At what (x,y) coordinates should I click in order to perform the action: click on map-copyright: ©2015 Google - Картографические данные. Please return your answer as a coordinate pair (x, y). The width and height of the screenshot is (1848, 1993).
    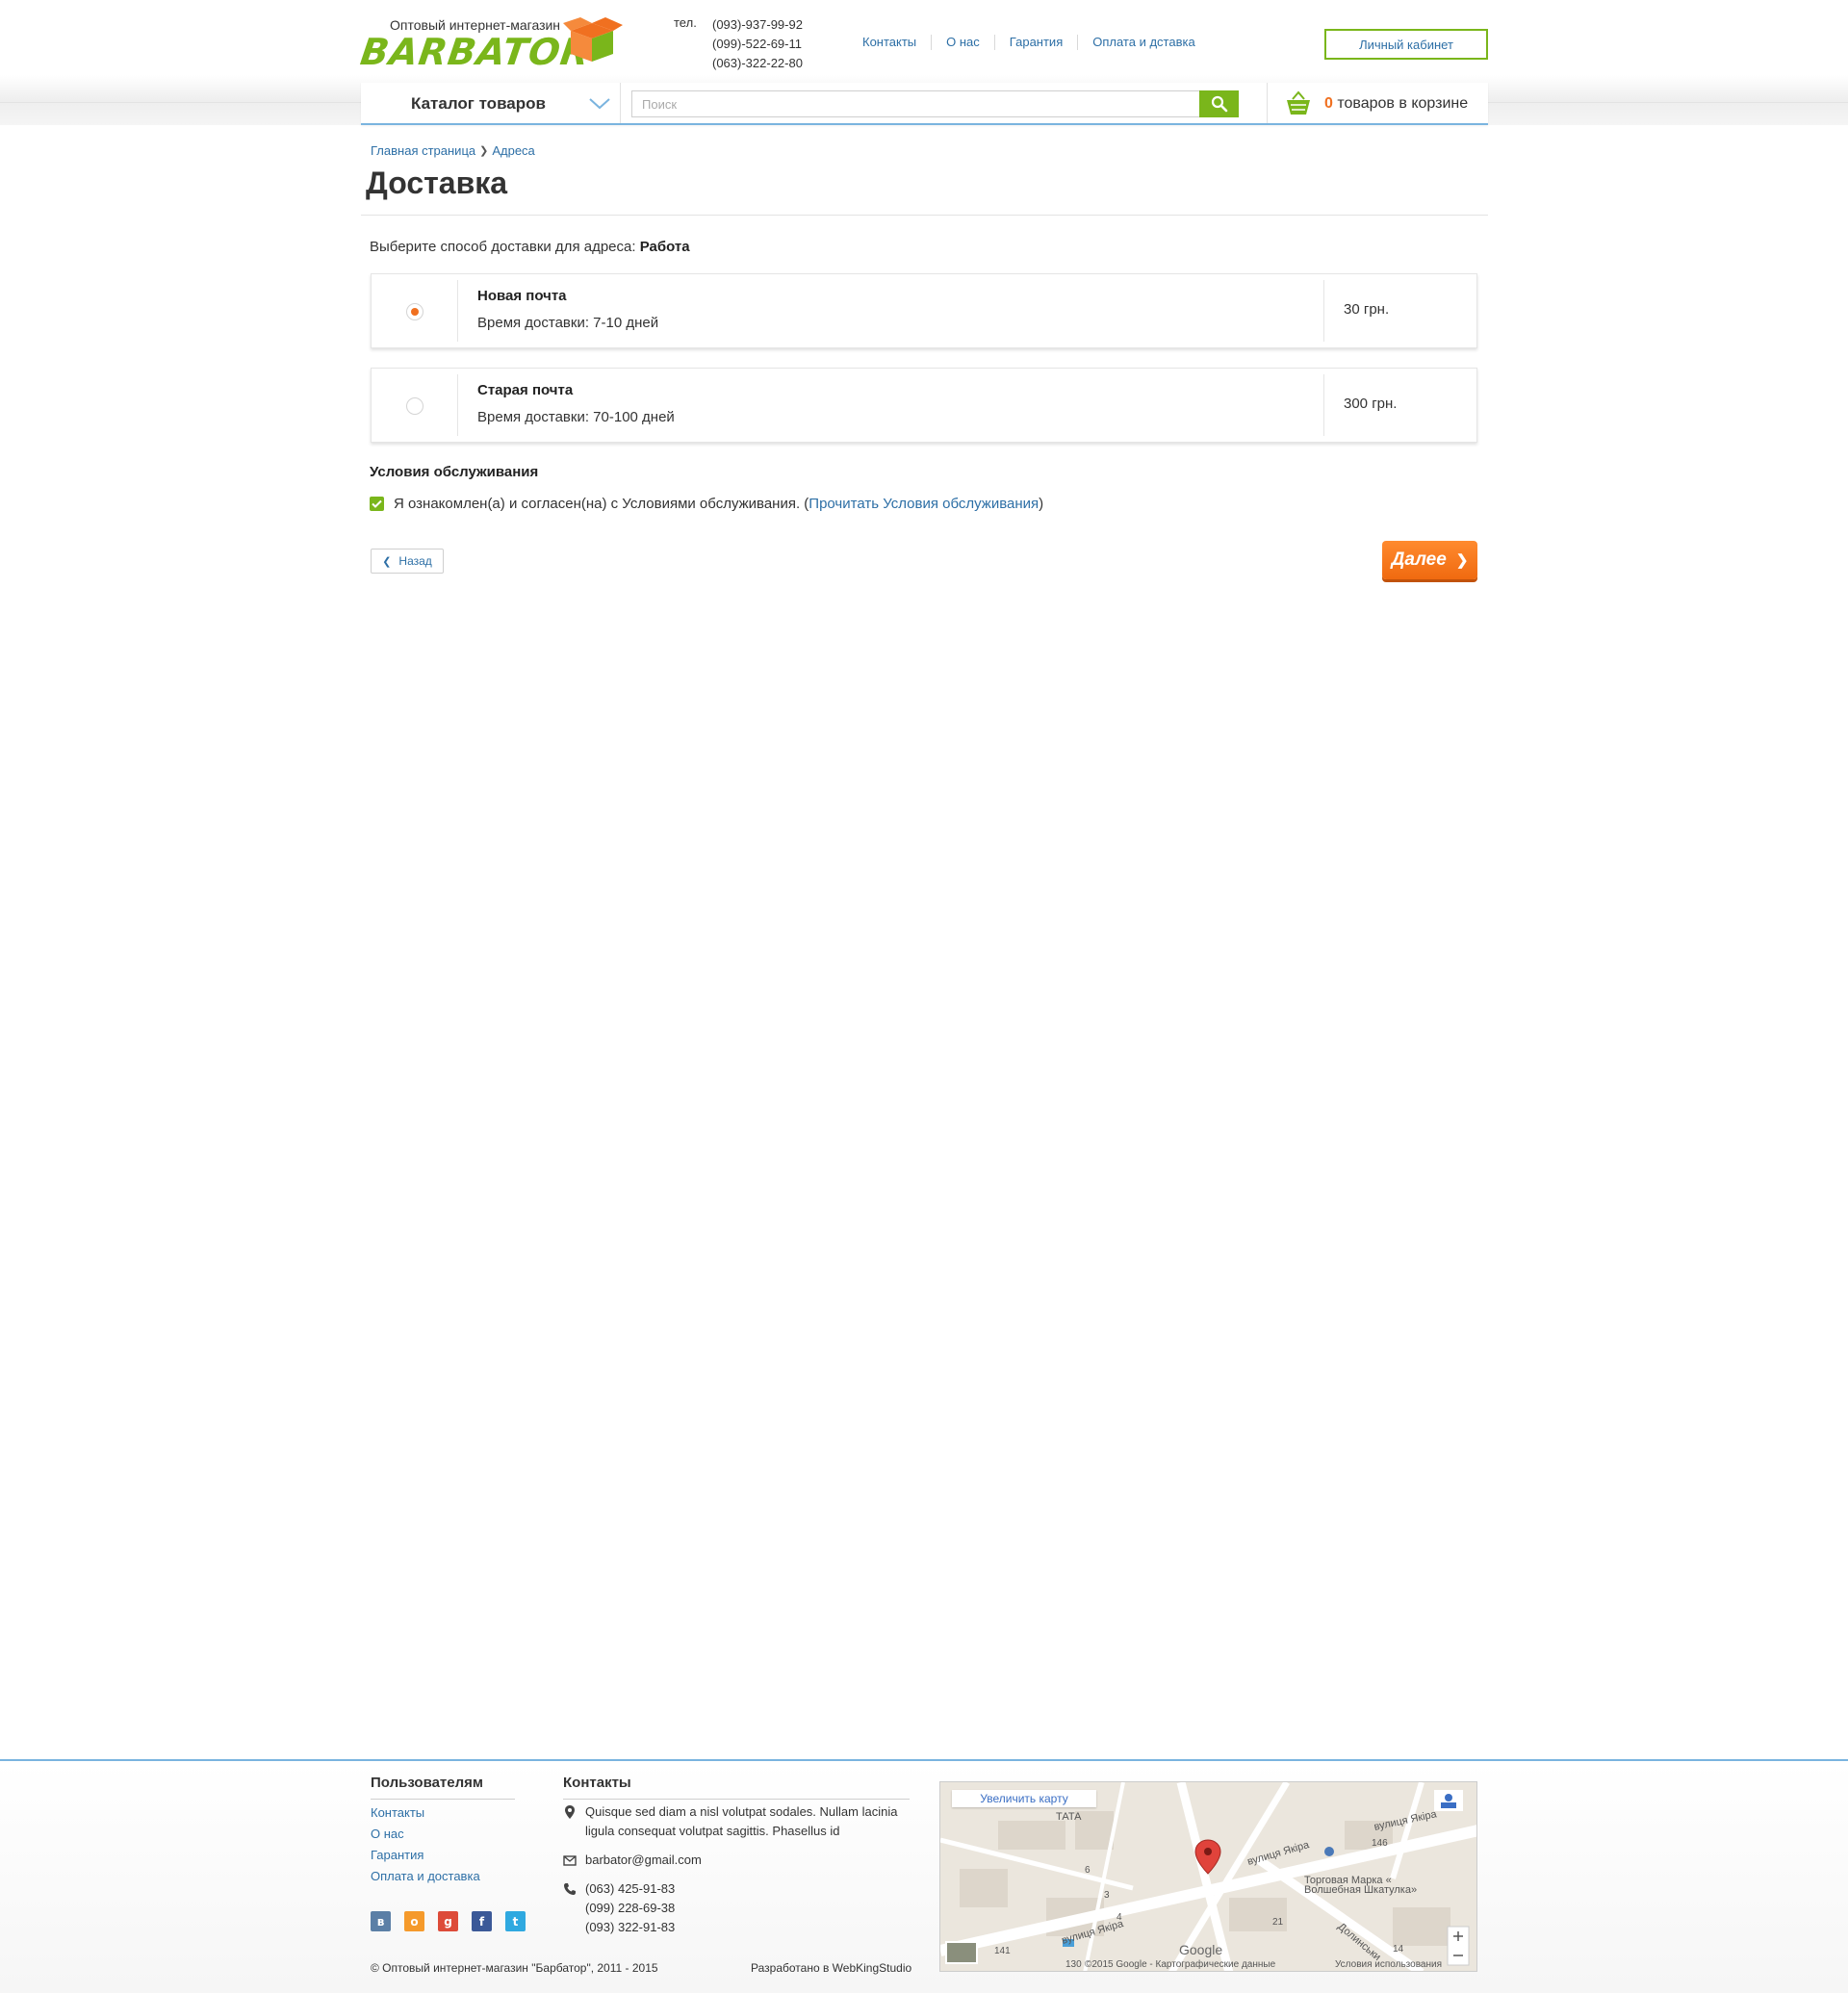
    Looking at the image, I should click on (1180, 1965).